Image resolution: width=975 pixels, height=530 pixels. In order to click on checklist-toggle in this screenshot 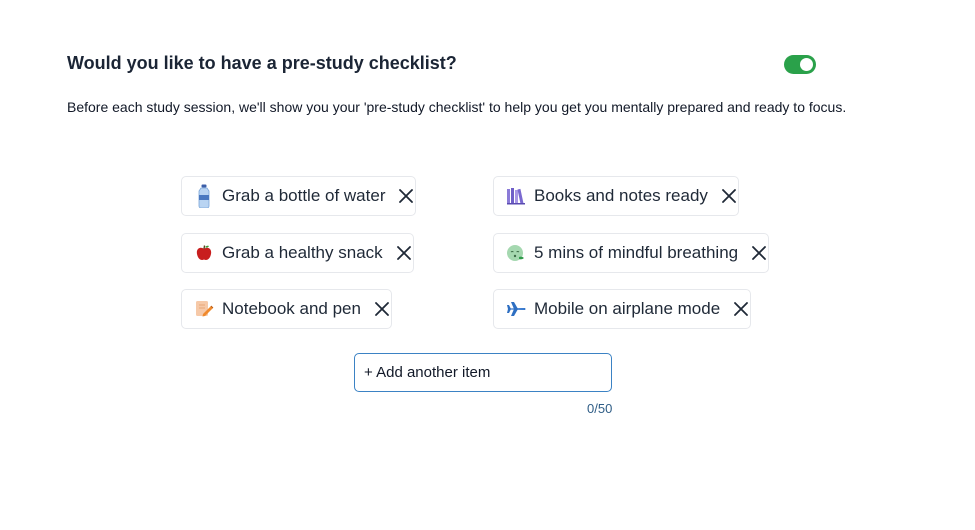, I will do `click(800, 64)`.